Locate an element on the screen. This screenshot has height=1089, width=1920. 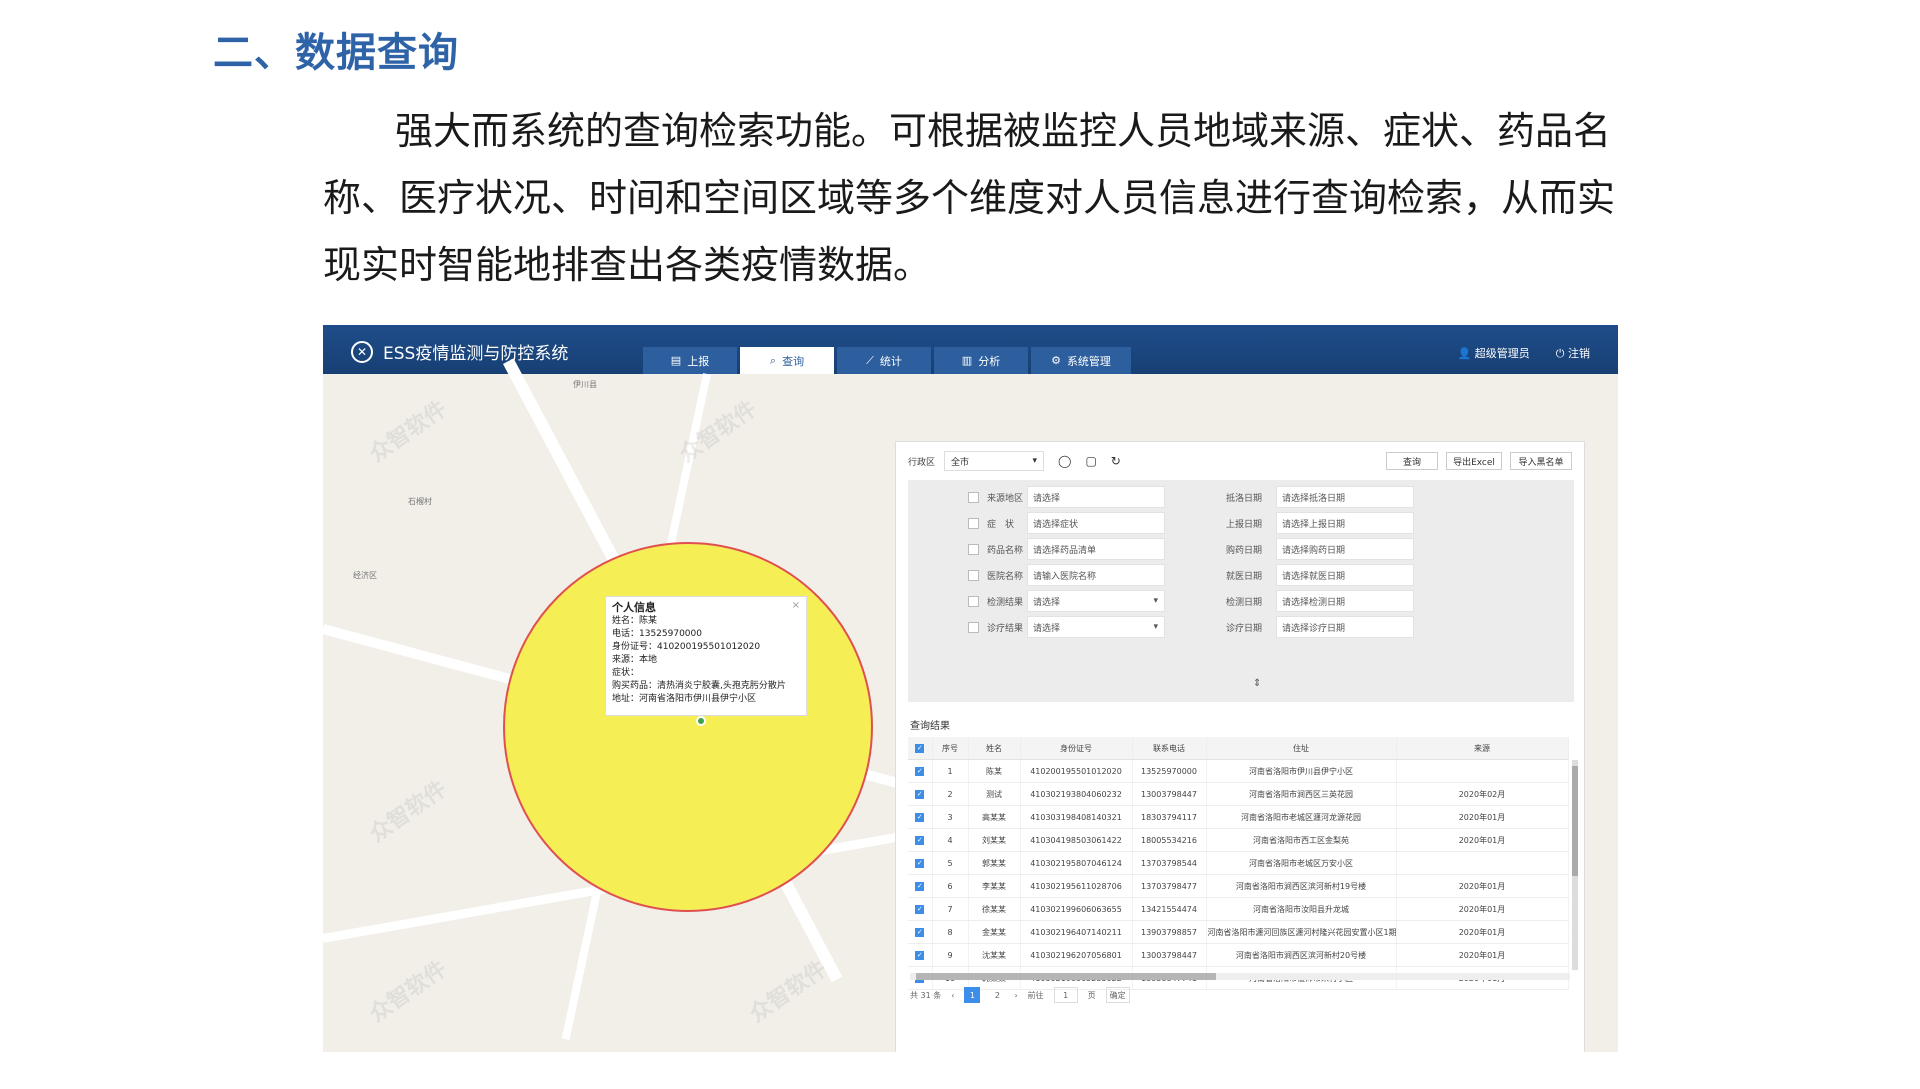
filter-label: 来源地区 is located at coordinates (1005, 498).